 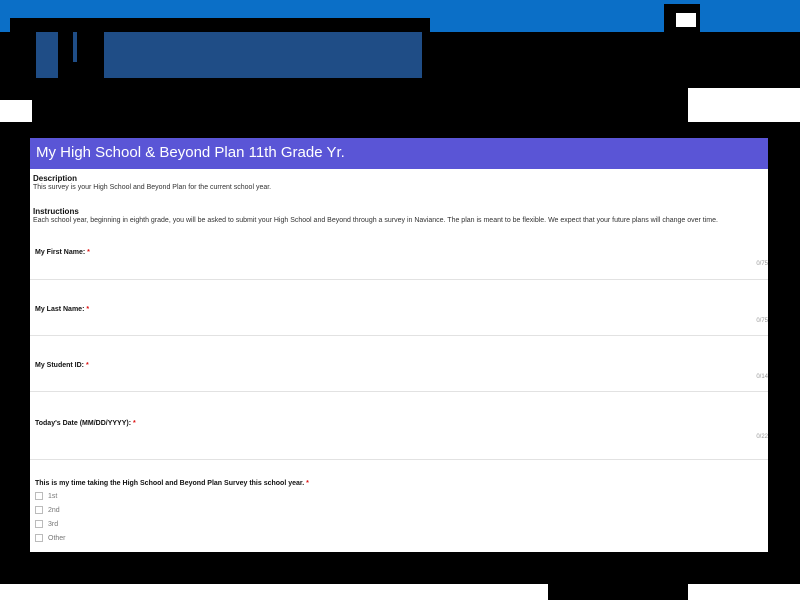 What do you see at coordinates (53, 496) in the screenshot?
I see `option-label: 1st` at bounding box center [53, 496].